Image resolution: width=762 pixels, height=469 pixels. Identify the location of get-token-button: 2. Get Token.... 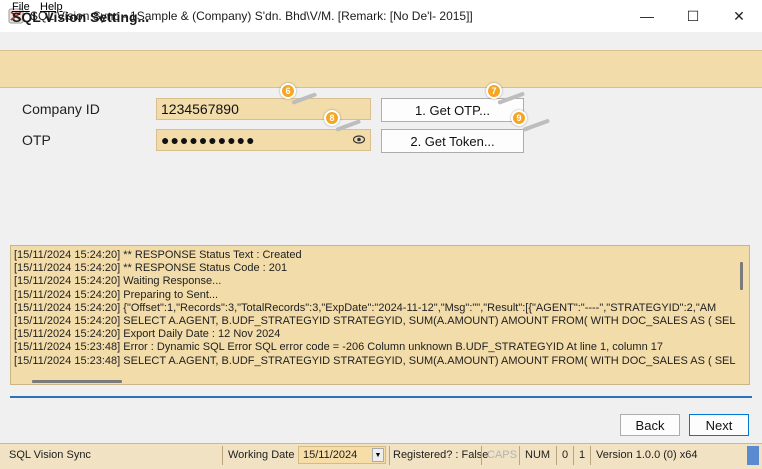
(452, 141).